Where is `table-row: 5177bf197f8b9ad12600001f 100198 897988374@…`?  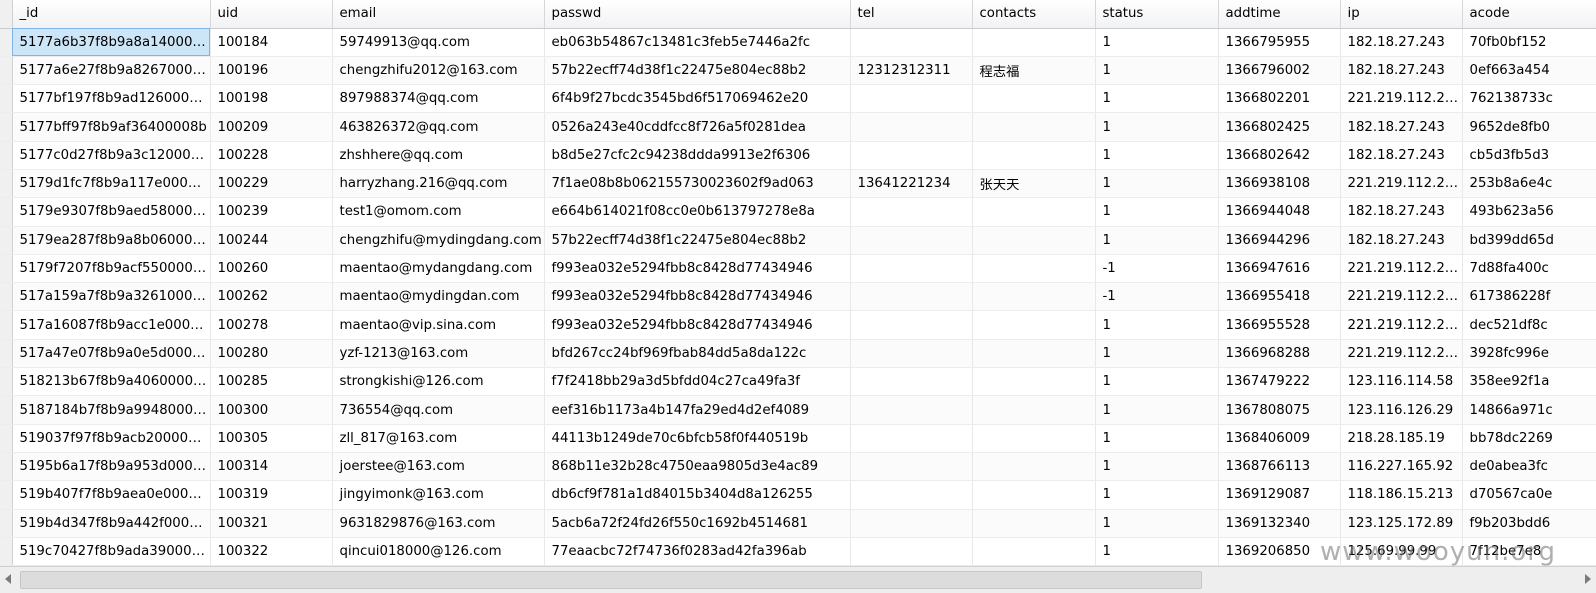
table-row: 5177bf197f8b9ad12600001f 100198 897988374@… is located at coordinates (798, 99).